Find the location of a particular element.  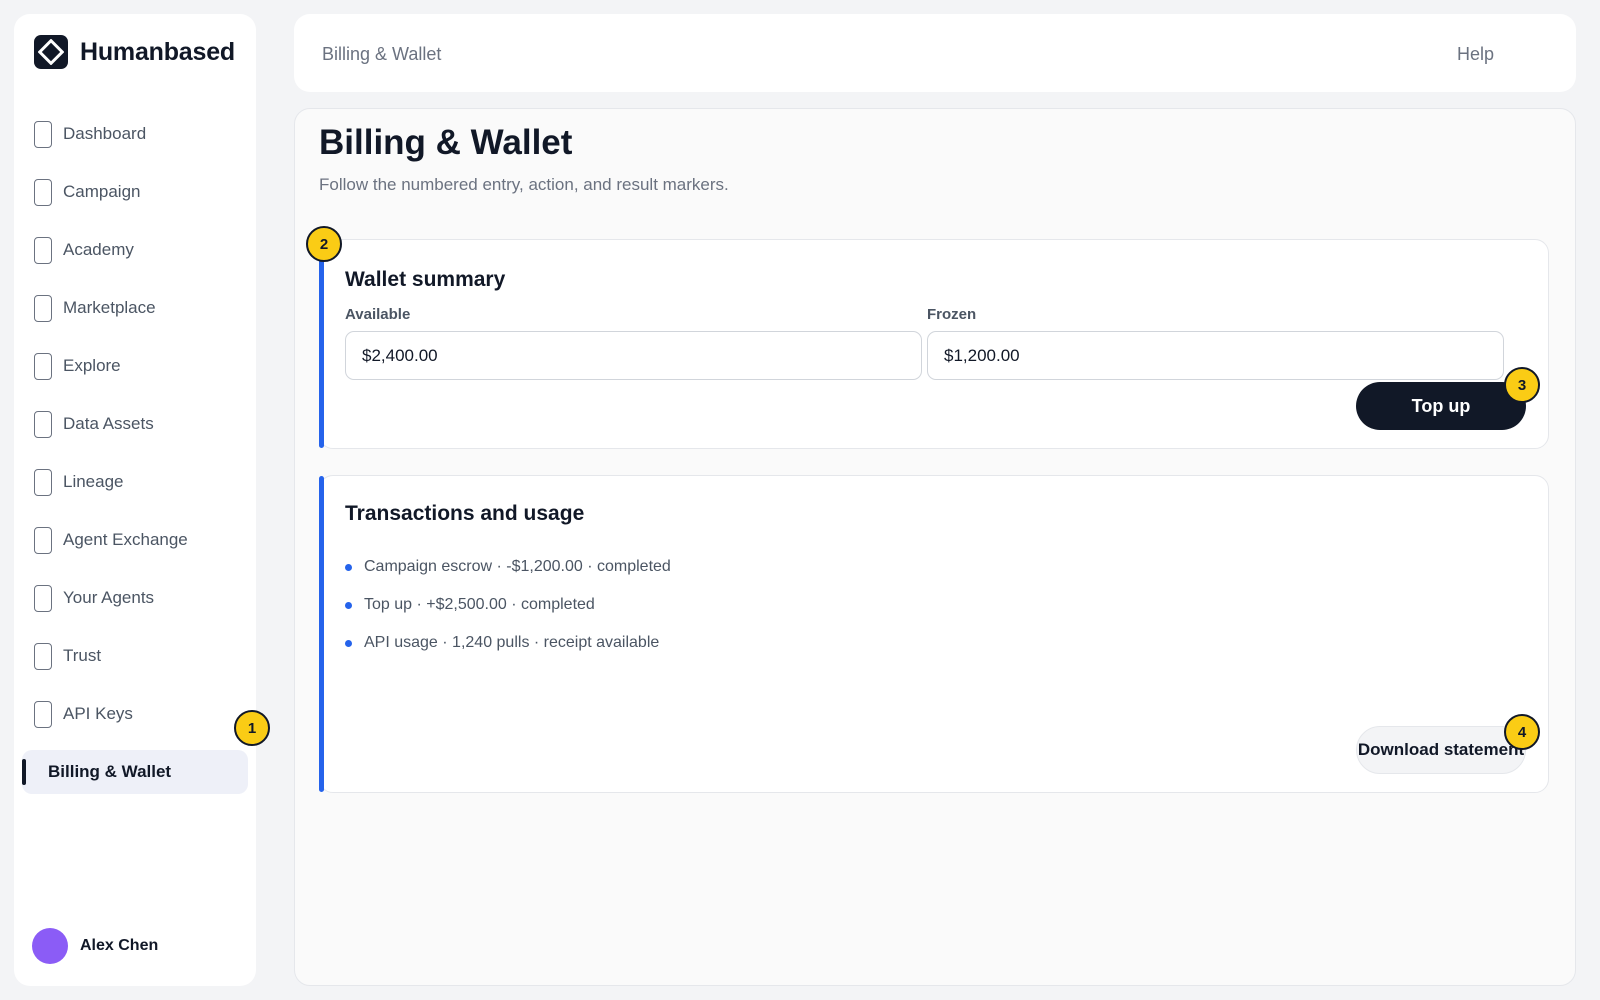

sidebar-item-label: Lineage is located at coordinates (93, 481).